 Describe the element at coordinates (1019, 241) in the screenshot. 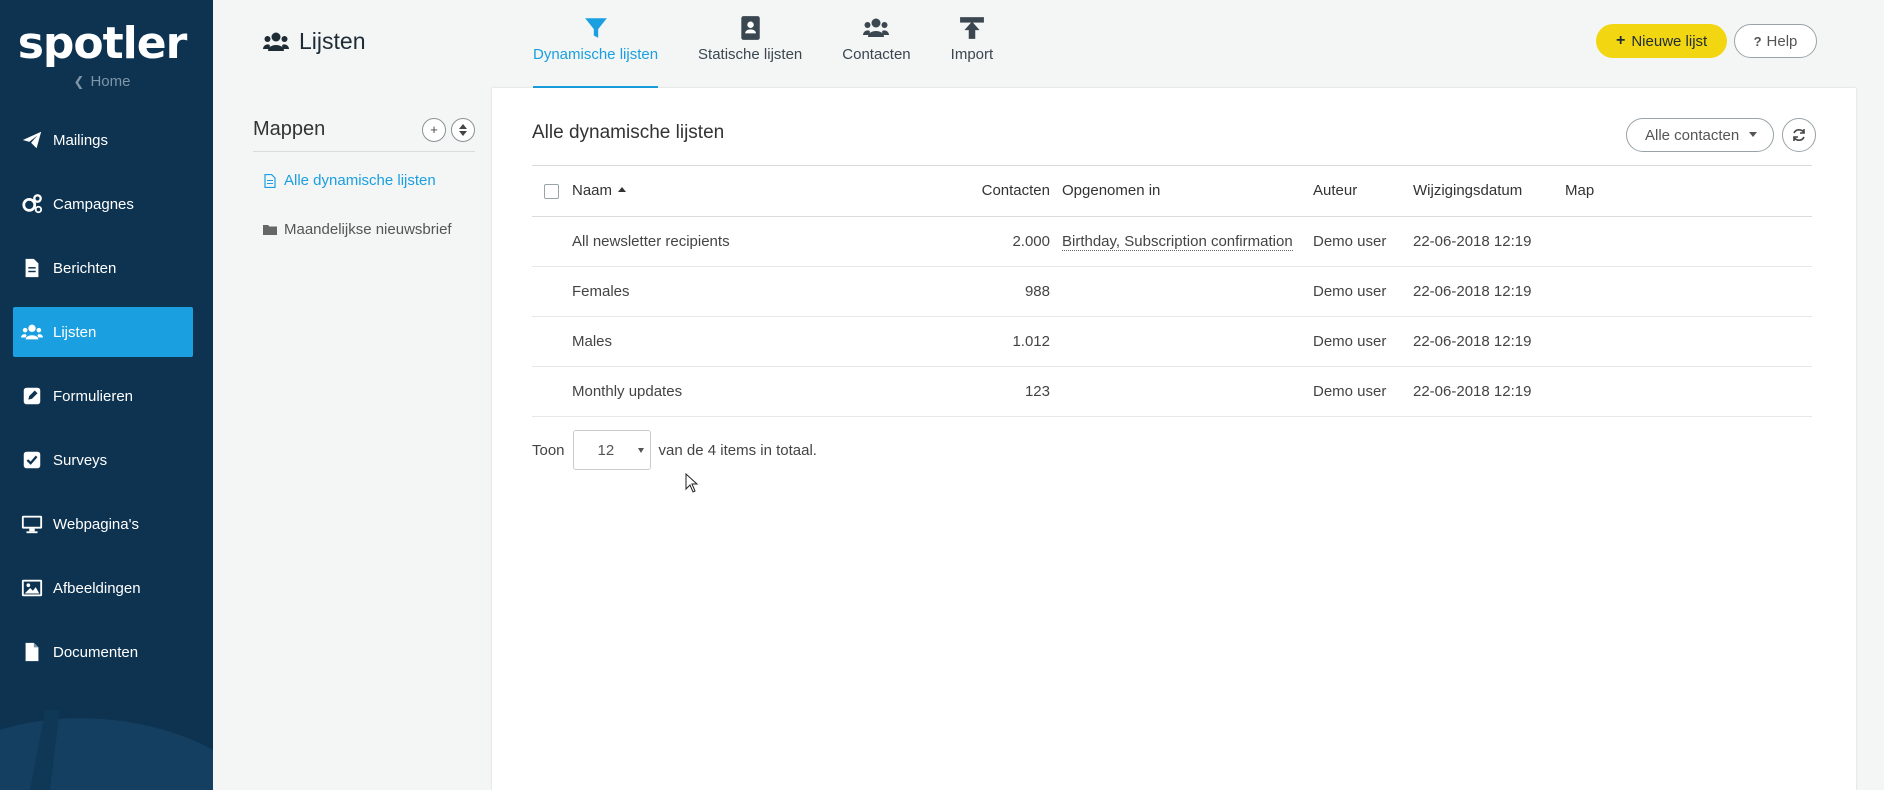

I see `cell-contacts: 2.000` at that location.